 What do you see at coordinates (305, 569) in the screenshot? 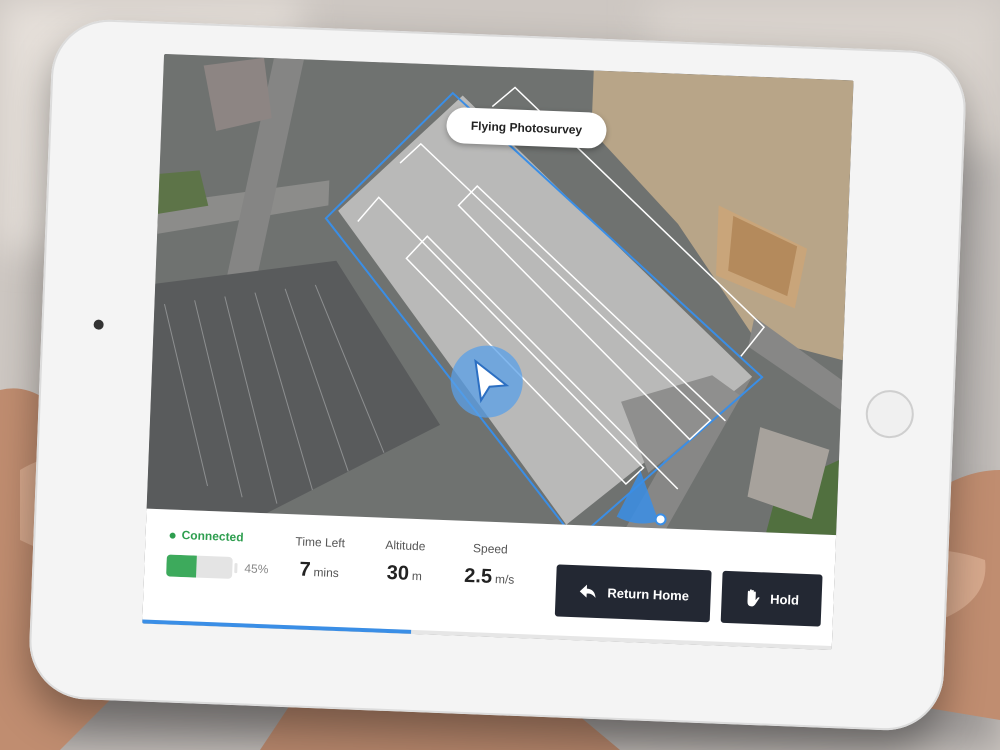
I see `time-left-value: 7` at bounding box center [305, 569].